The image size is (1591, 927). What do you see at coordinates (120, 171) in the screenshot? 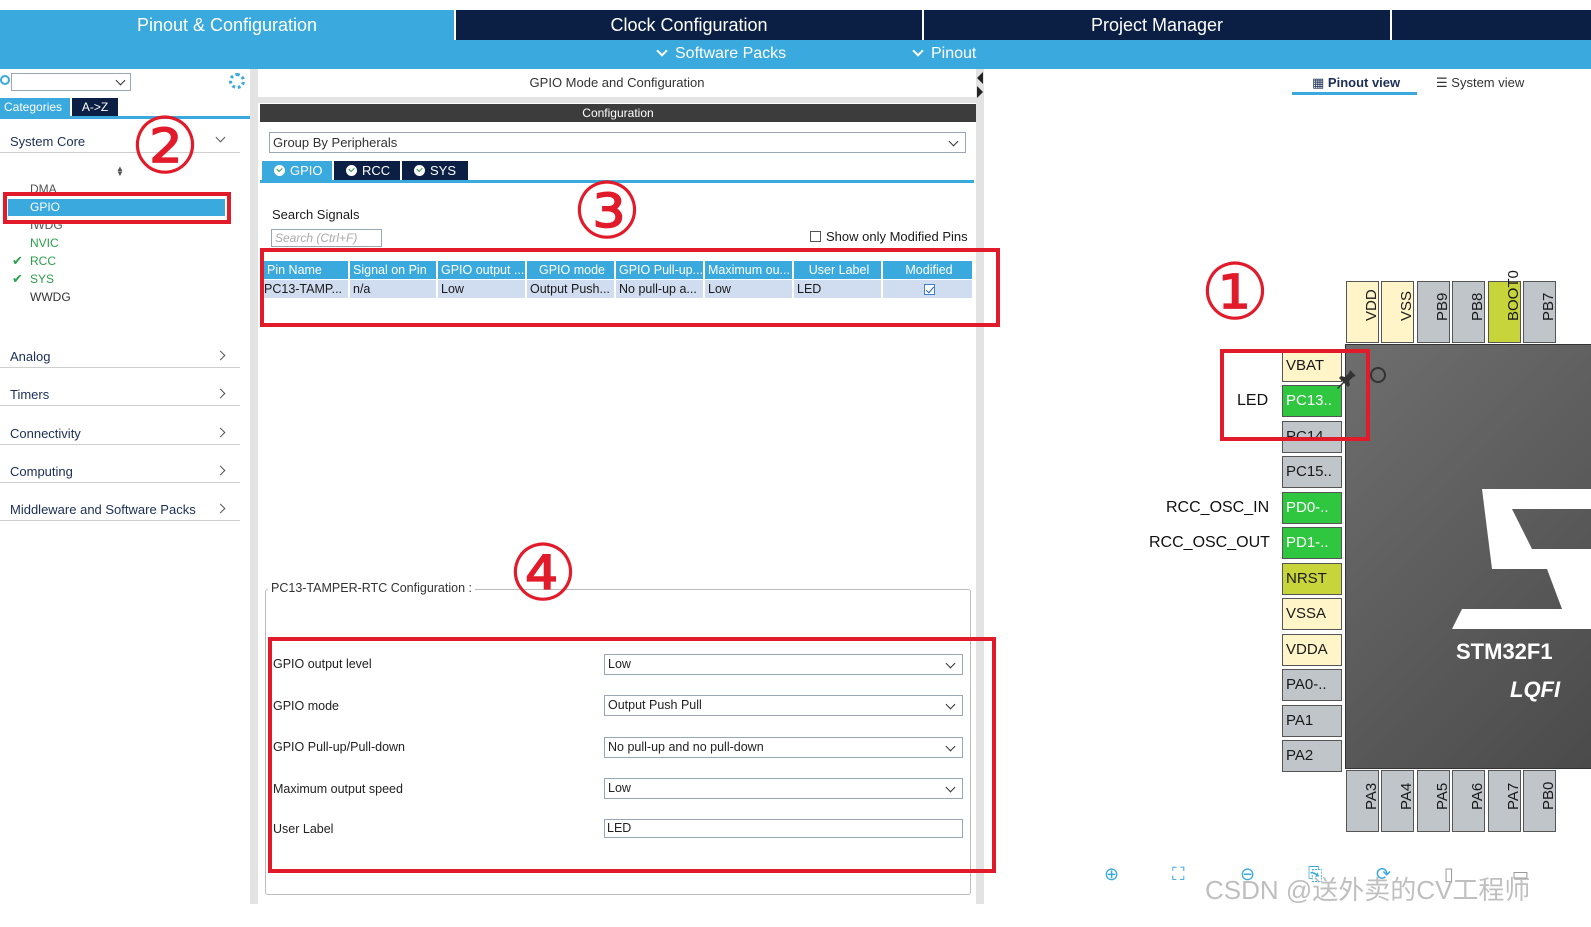
I see `sort-arrows-icon: ▲ ▼` at bounding box center [120, 171].